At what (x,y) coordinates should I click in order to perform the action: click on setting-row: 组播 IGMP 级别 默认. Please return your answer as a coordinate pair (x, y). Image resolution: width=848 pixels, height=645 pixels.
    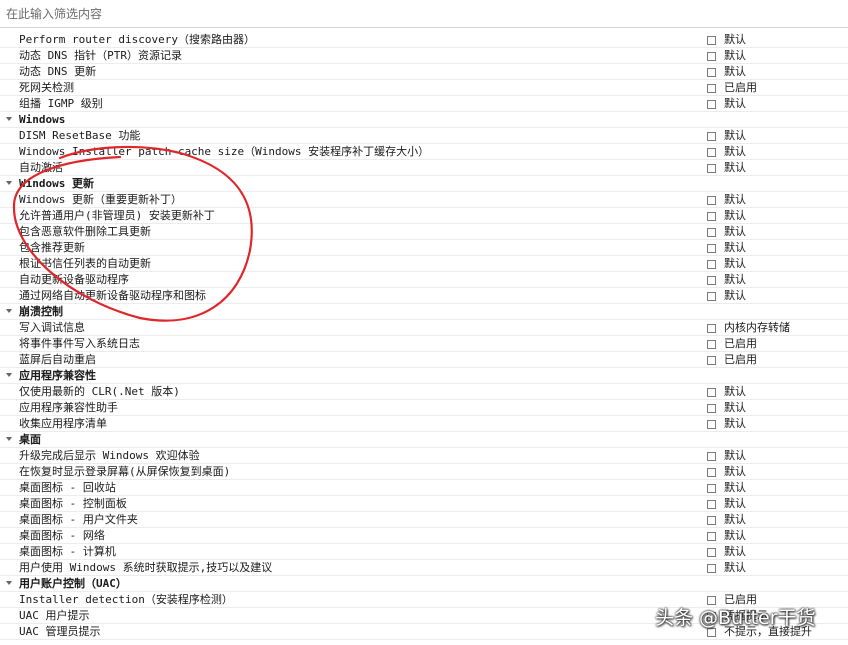
    Looking at the image, I should click on (424, 104).